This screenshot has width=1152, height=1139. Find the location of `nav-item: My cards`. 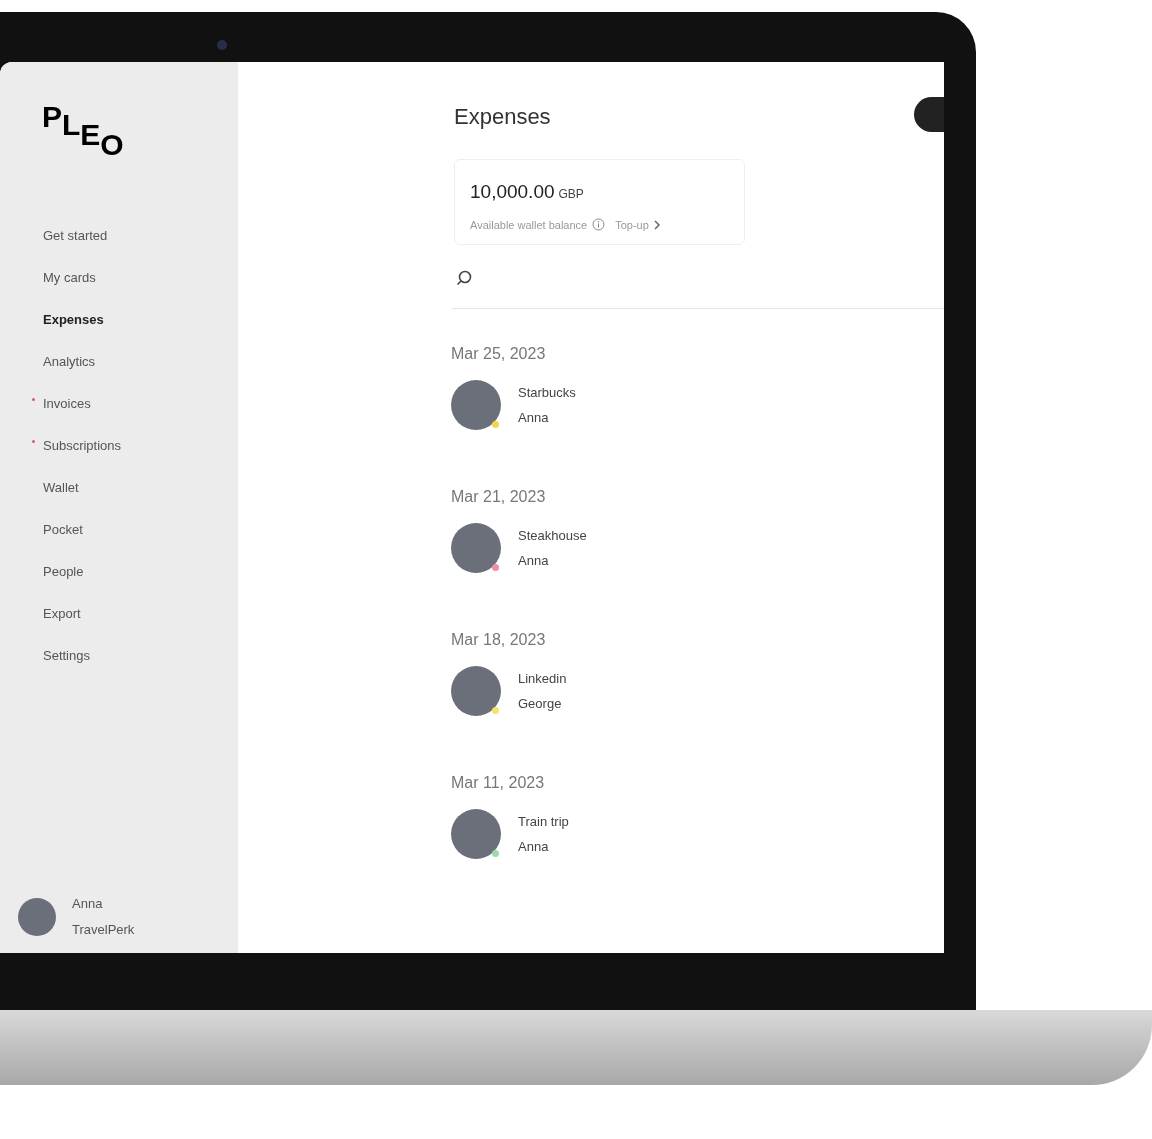

nav-item: My cards is located at coordinates (69, 278).